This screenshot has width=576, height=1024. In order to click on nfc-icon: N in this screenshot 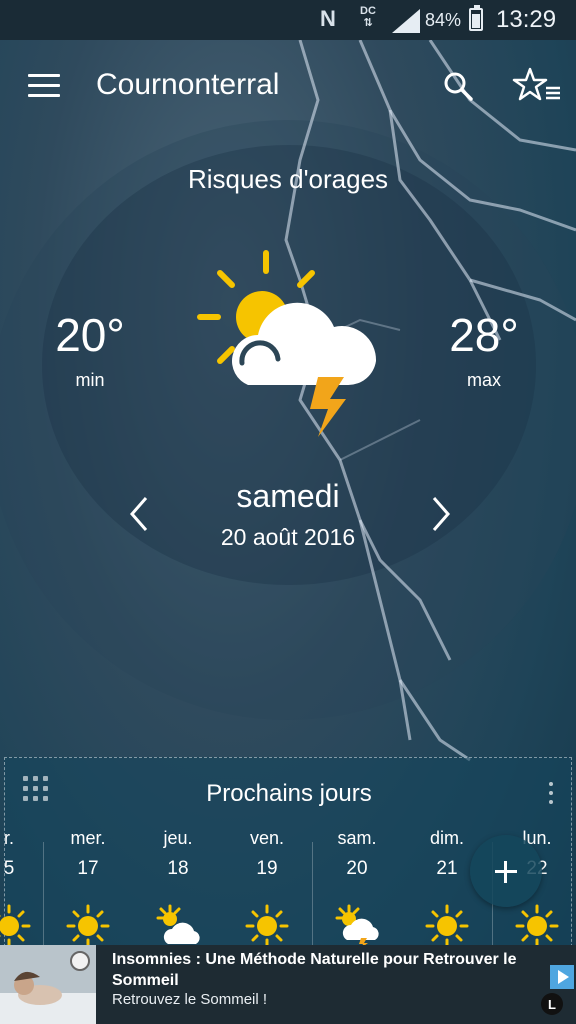, I will do `click(328, 18)`.